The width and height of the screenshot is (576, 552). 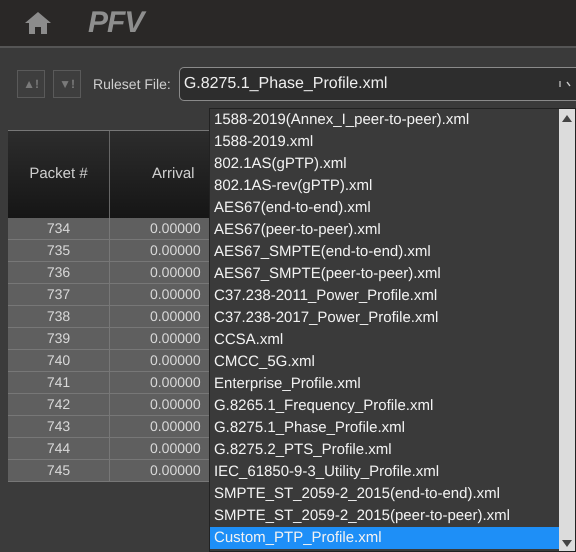 I want to click on table-cell: 741, so click(x=59, y=382).